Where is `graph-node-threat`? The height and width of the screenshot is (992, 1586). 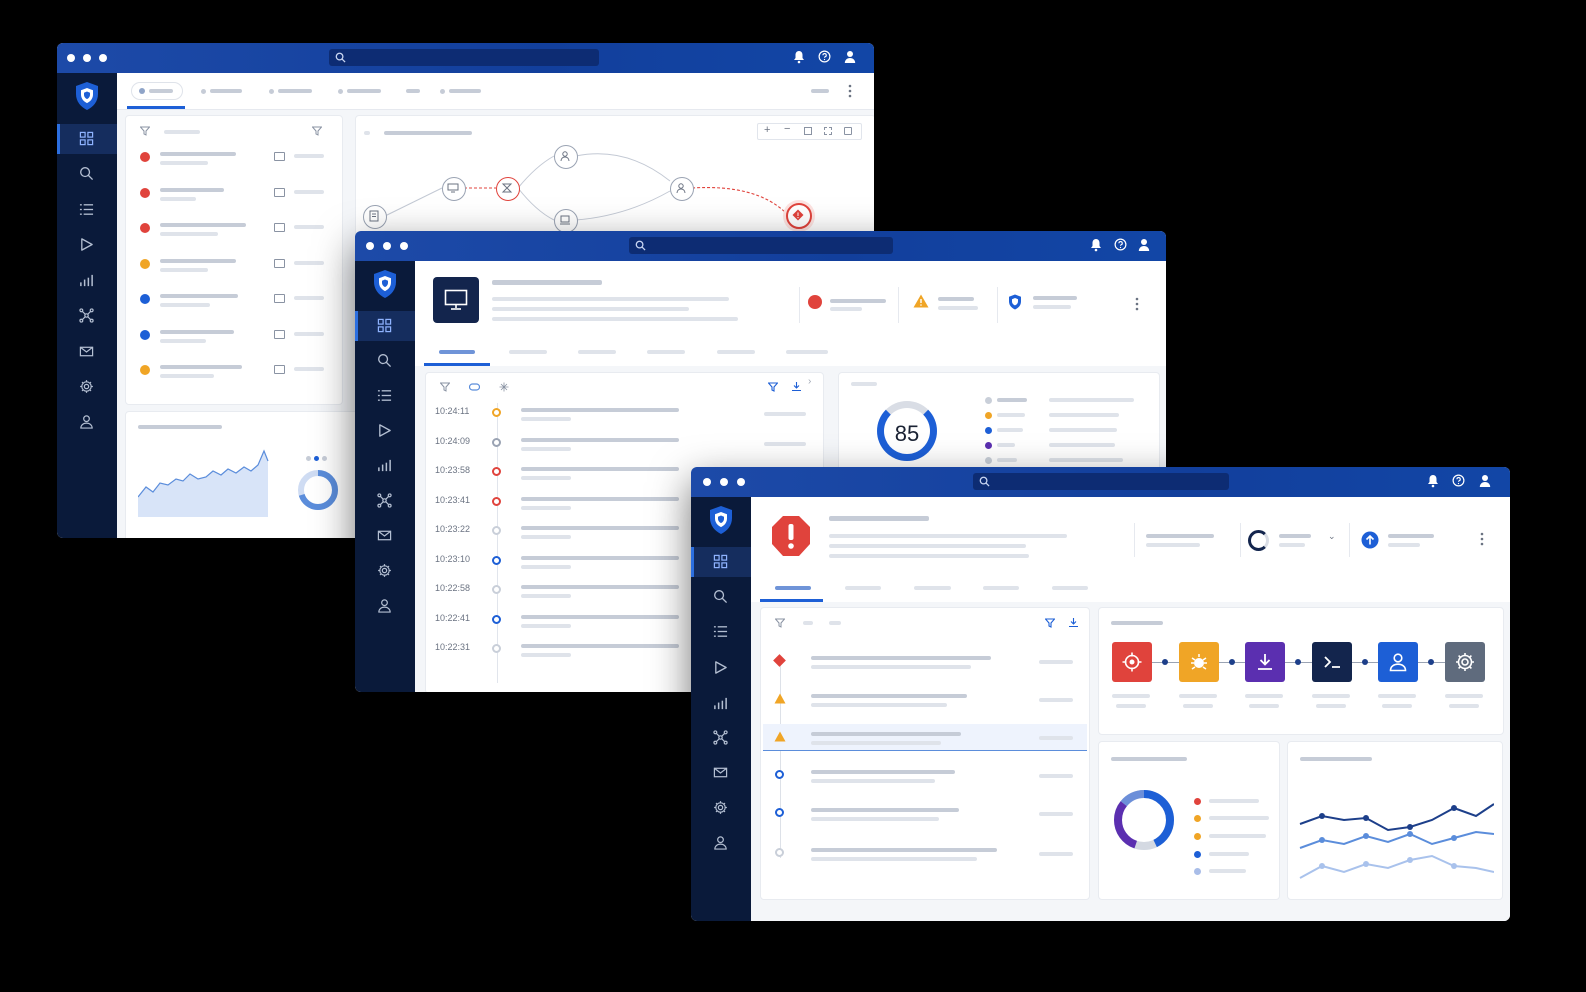 graph-node-threat is located at coordinates (799, 216).